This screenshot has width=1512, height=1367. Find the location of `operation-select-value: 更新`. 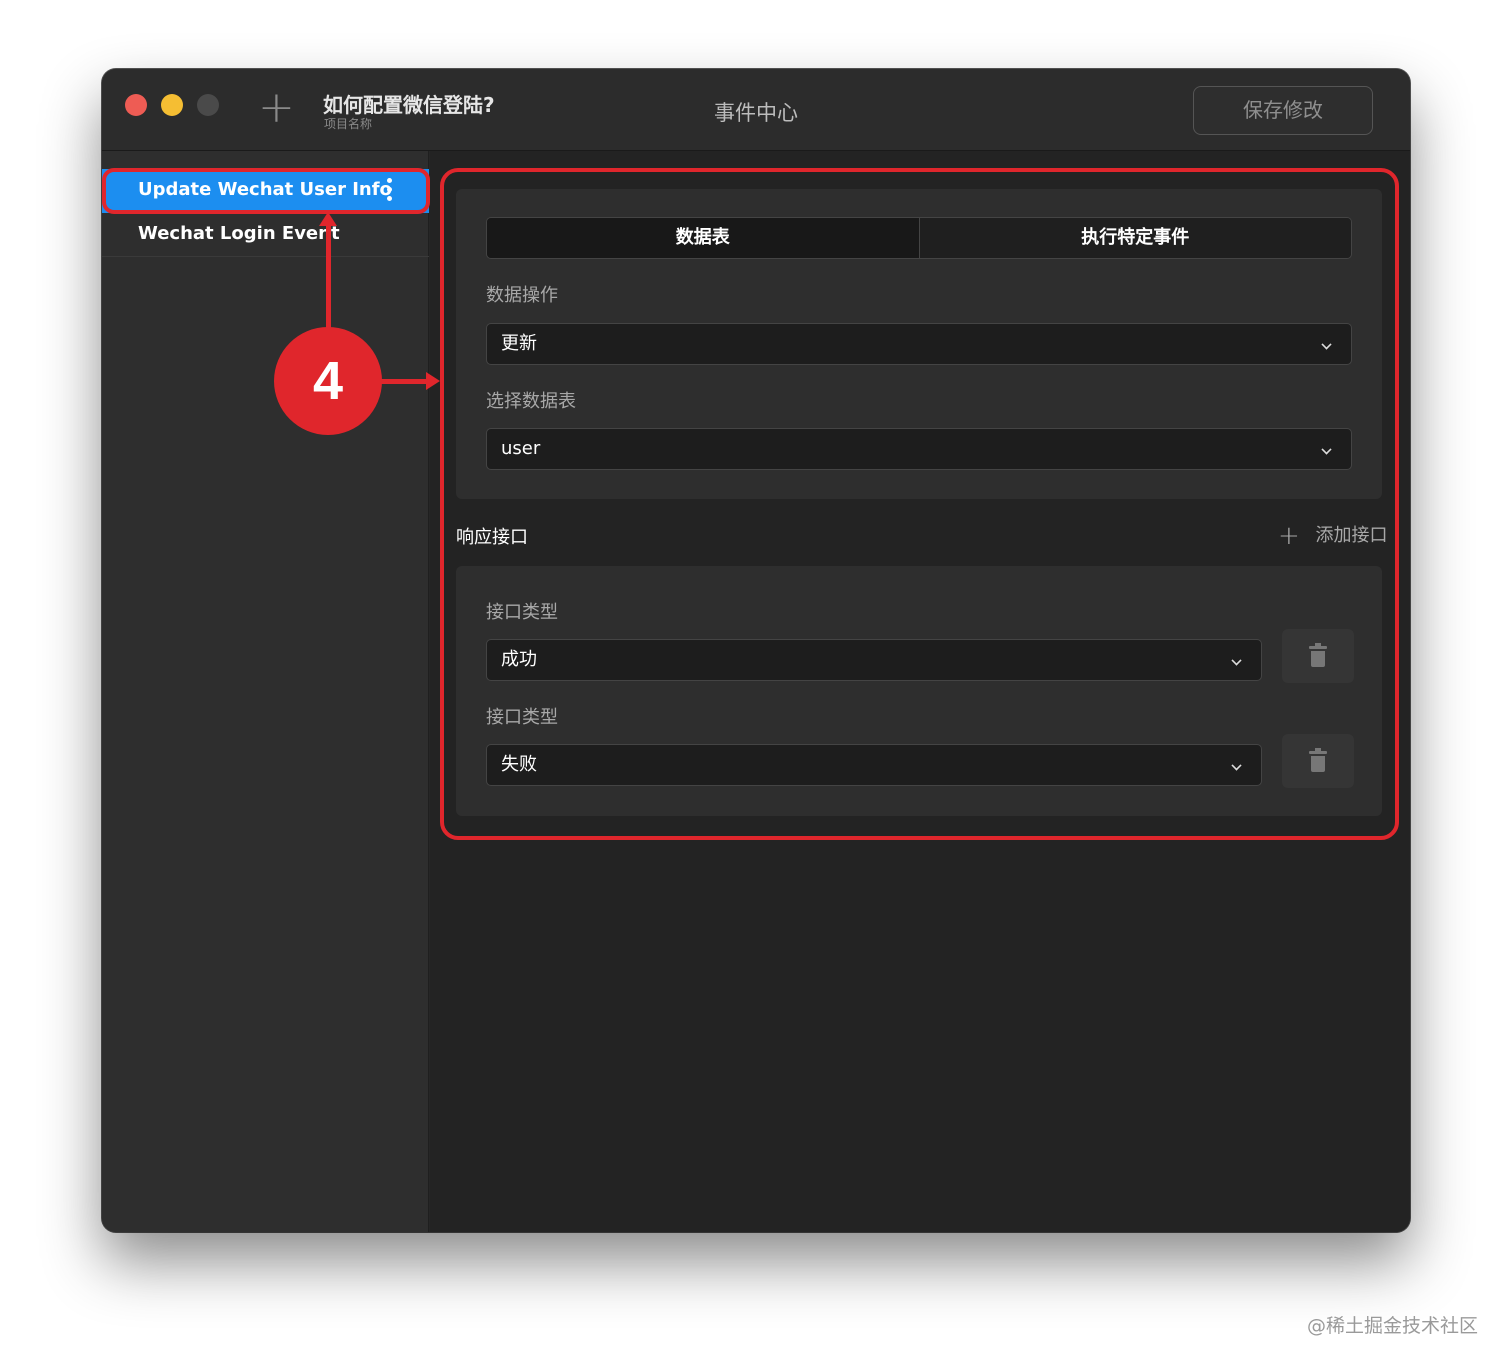

operation-select-value: 更新 is located at coordinates (519, 343).